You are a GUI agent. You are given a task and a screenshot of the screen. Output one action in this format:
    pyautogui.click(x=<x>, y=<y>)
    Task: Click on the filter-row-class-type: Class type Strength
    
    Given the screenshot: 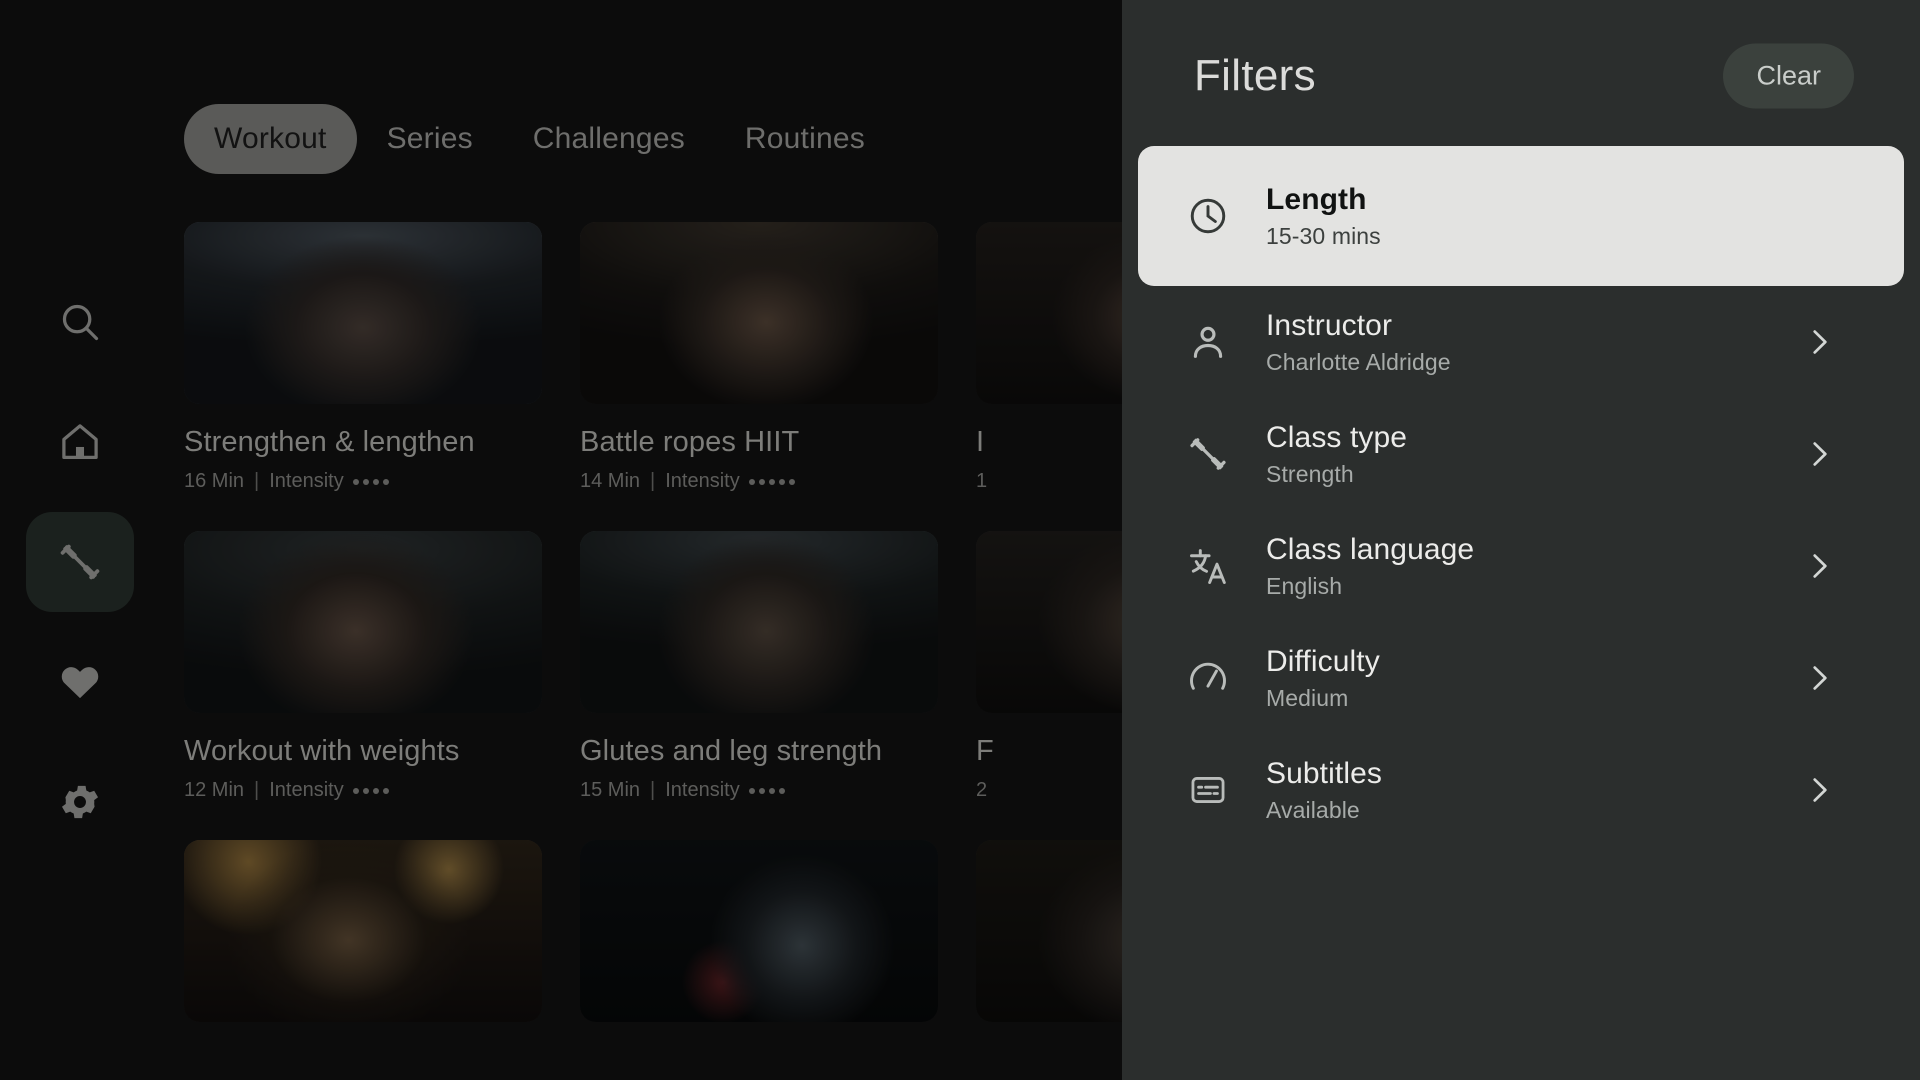 What is the action you would take?
    pyautogui.click(x=1521, y=454)
    